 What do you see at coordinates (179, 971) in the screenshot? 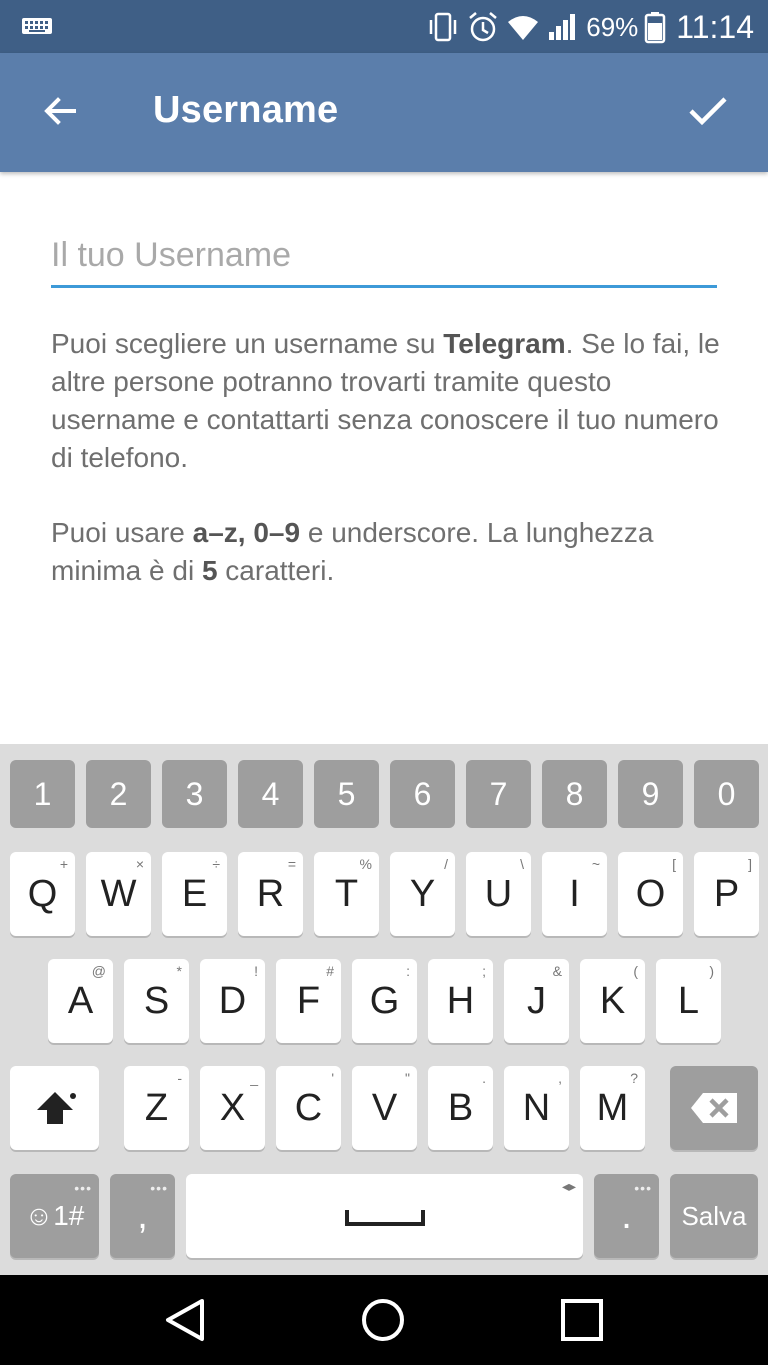
I see `key-hint: *` at bounding box center [179, 971].